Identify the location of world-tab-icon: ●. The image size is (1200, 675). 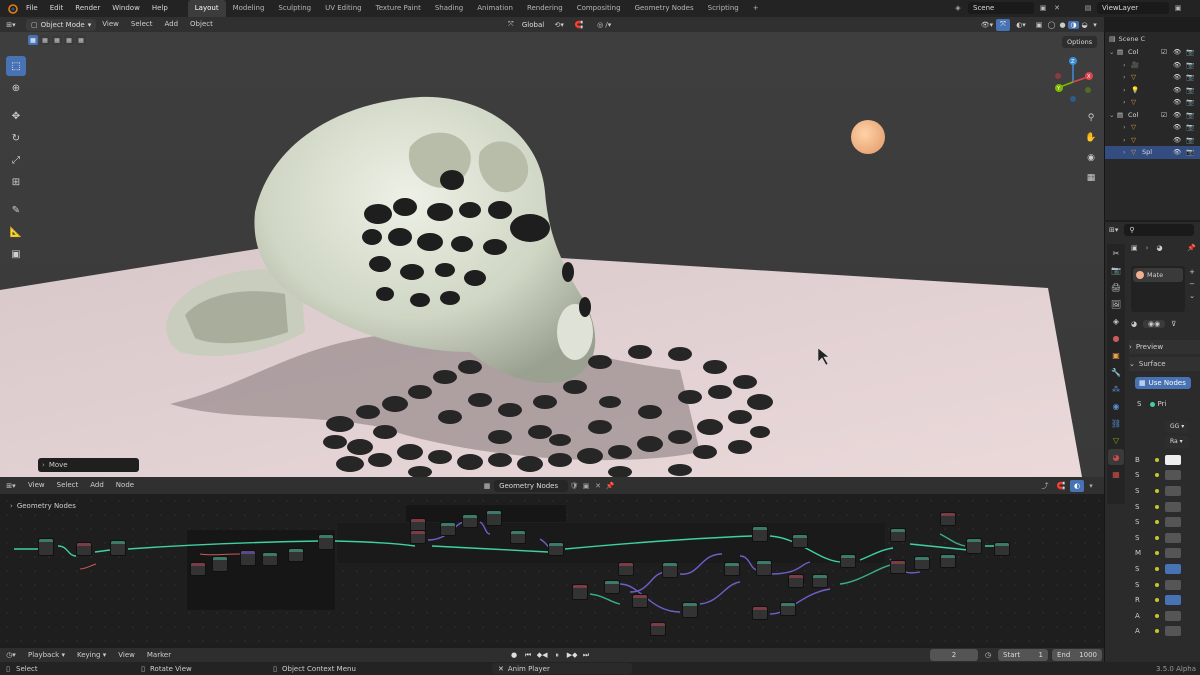
(1116, 338).